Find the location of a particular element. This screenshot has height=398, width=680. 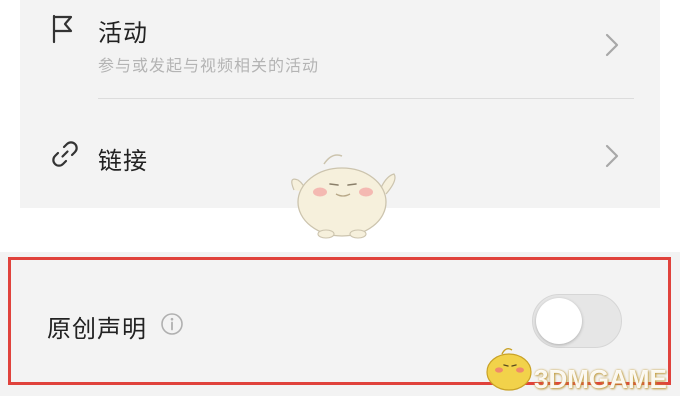

watermark-mascot is located at coordinates (509, 371).